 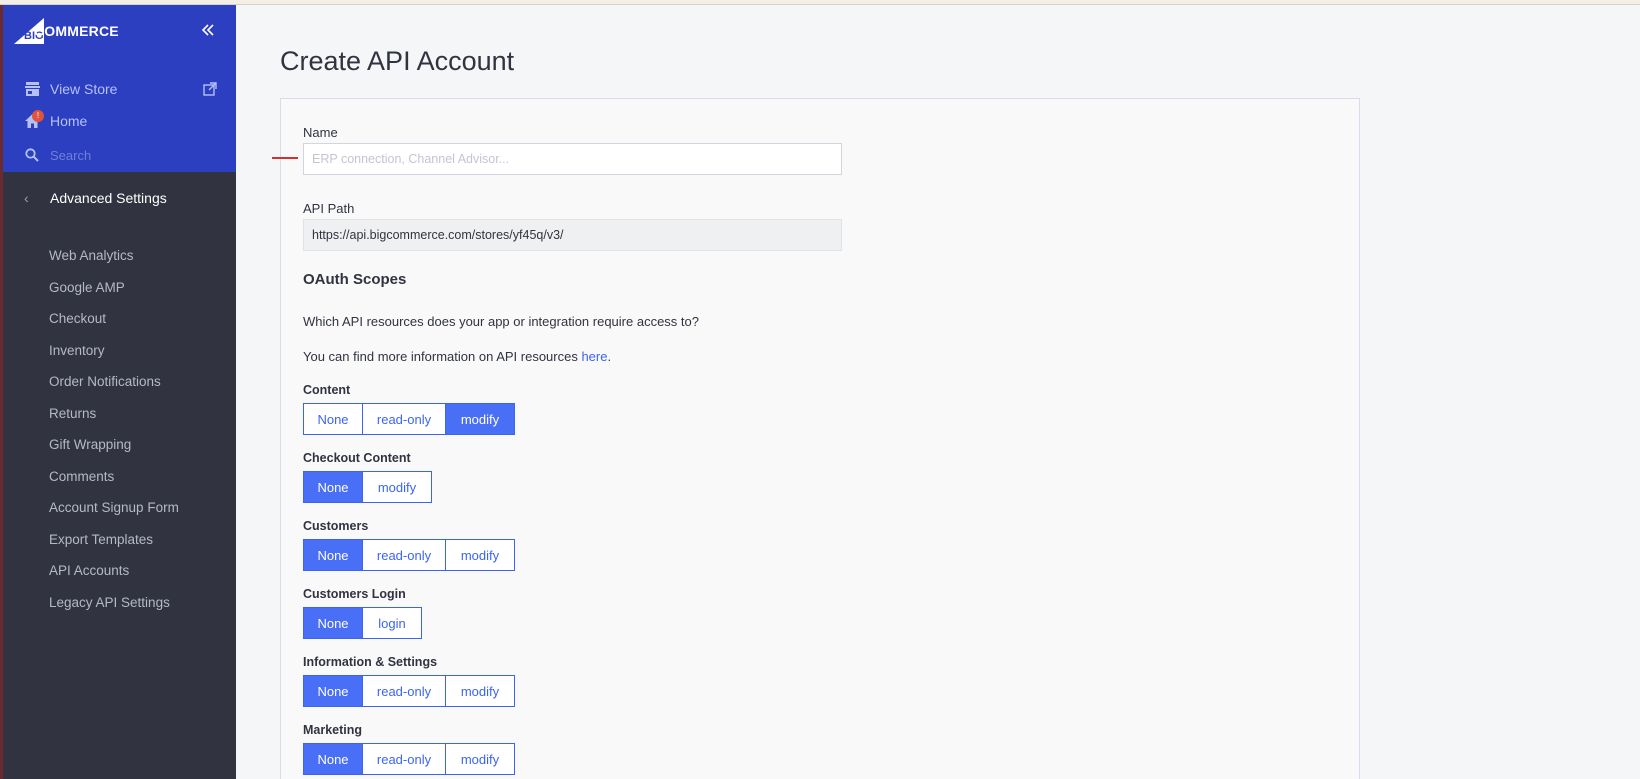 What do you see at coordinates (114, 485) in the screenshot?
I see `sidebar-item-comments: Comments` at bounding box center [114, 485].